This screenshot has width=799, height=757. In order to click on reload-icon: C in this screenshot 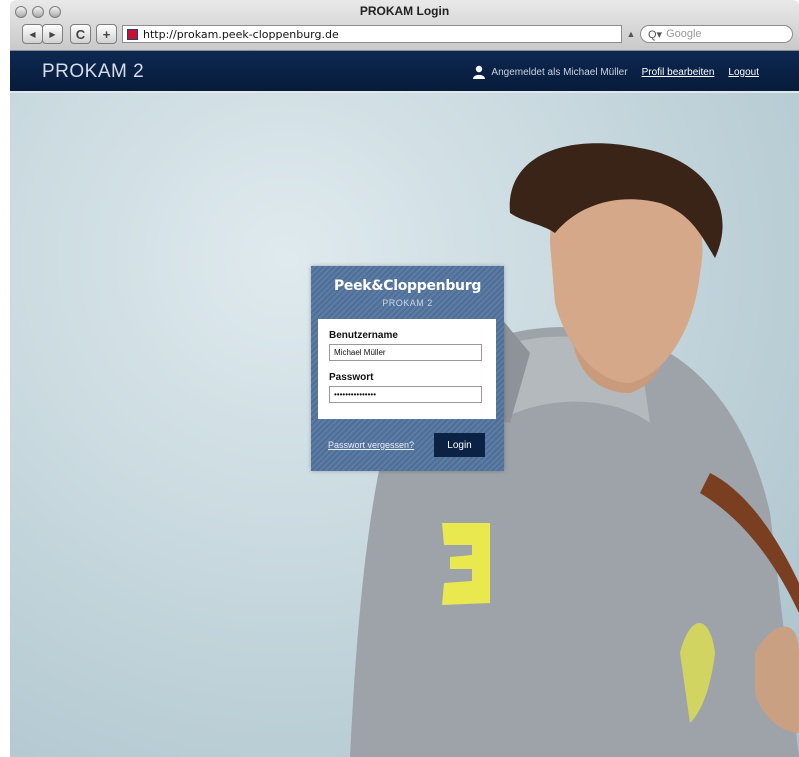, I will do `click(80, 34)`.